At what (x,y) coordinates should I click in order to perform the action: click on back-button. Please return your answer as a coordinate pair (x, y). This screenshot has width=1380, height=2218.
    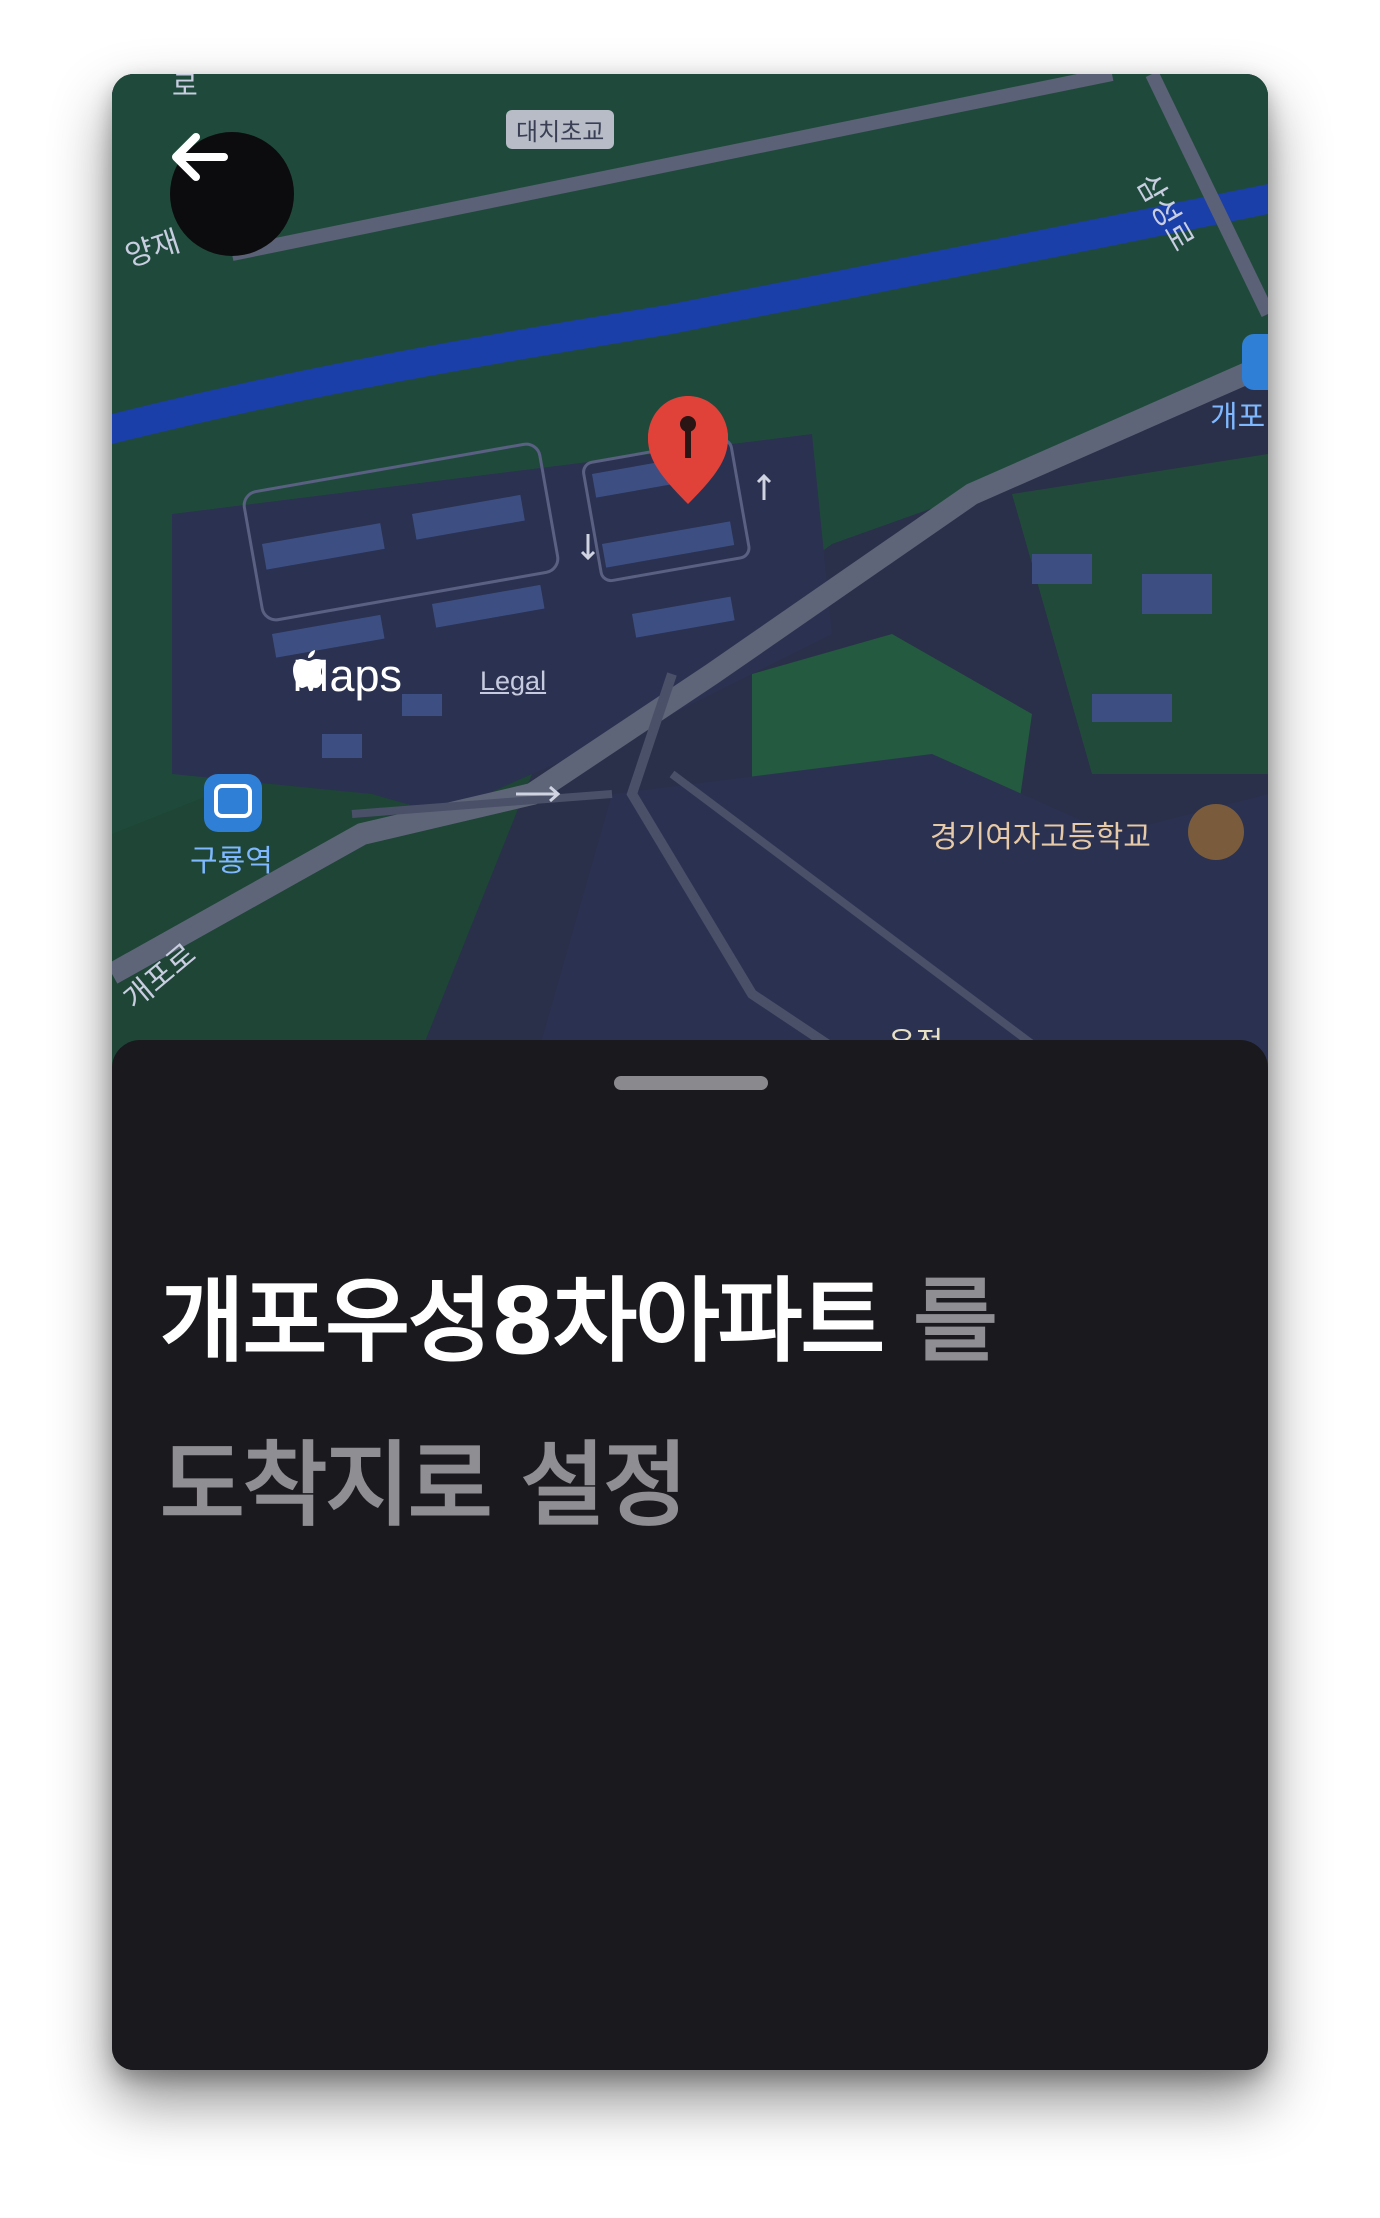
    Looking at the image, I should click on (232, 194).